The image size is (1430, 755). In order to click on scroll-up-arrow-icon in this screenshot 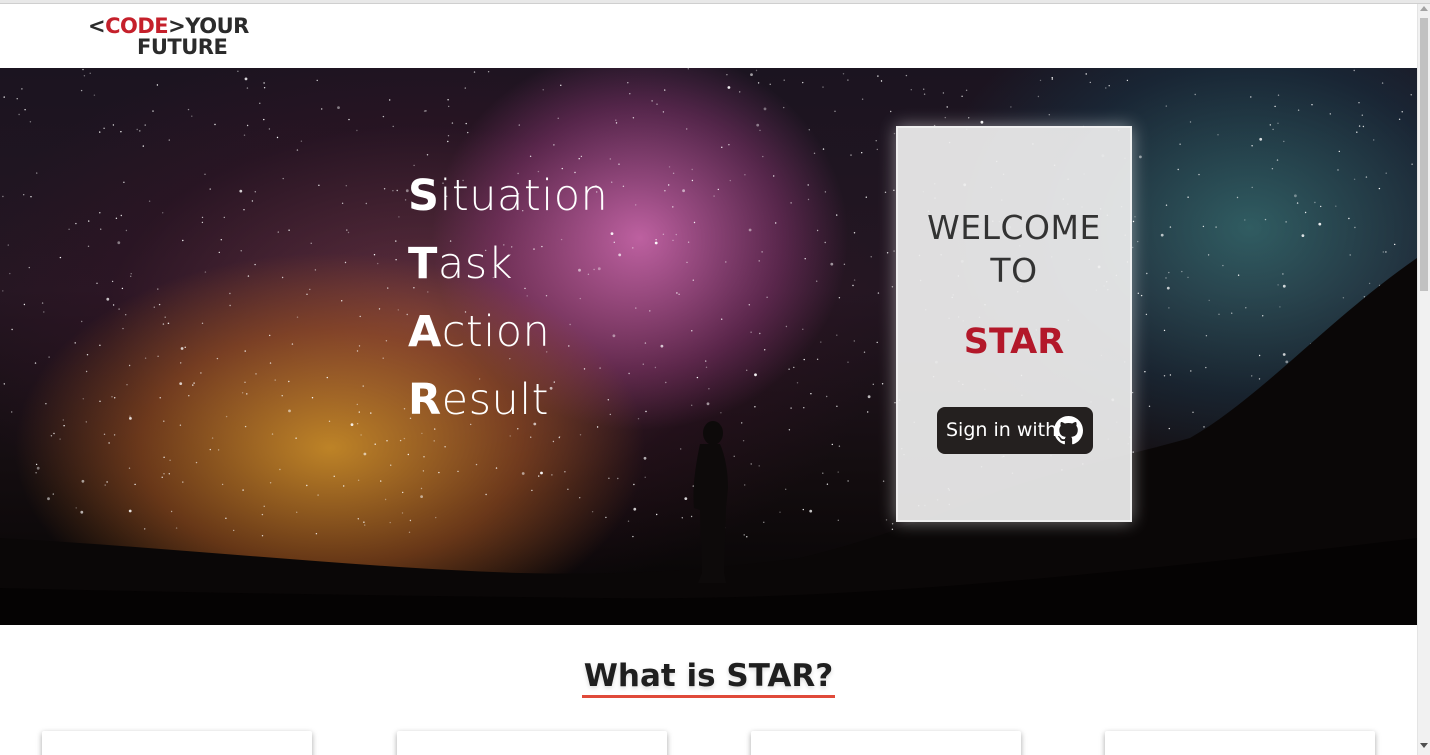, I will do `click(1424, 8)`.